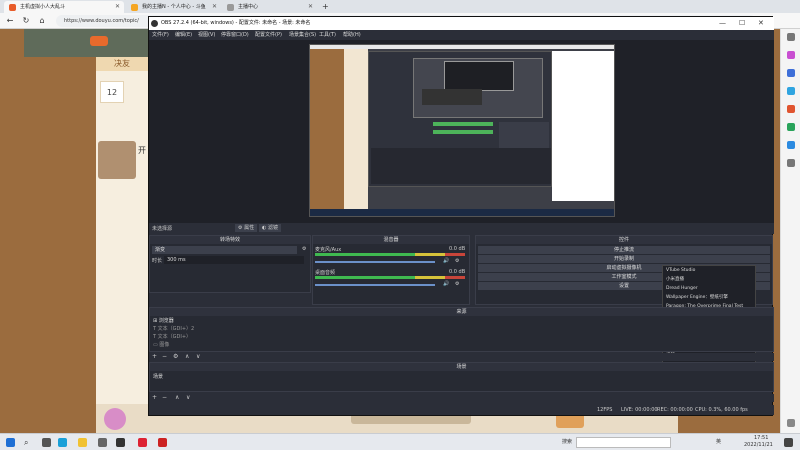  What do you see at coordinates (162, 442) in the screenshot?
I see `app-red-icon` at bounding box center [162, 442].